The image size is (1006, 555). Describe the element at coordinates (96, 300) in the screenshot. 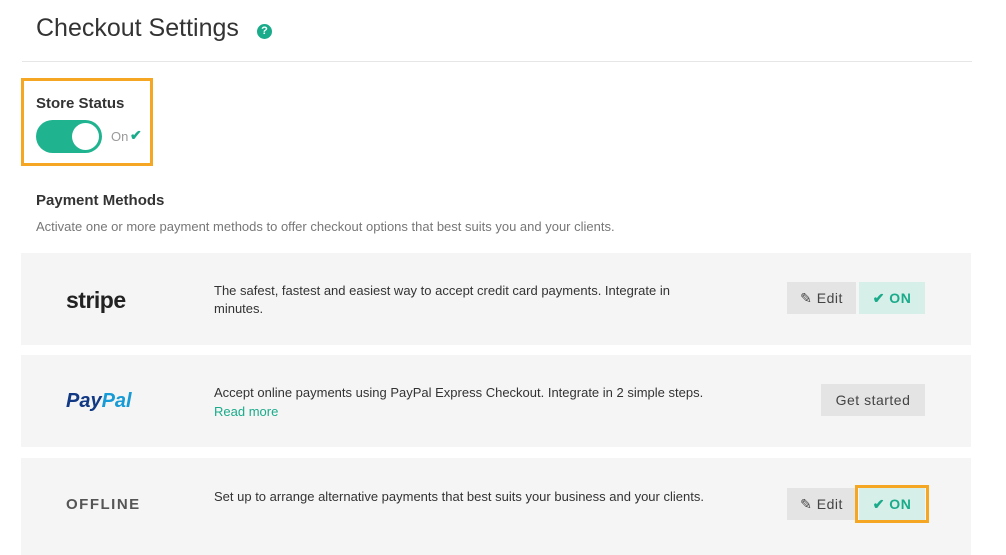

I see `stripe-logo: stripe` at that location.